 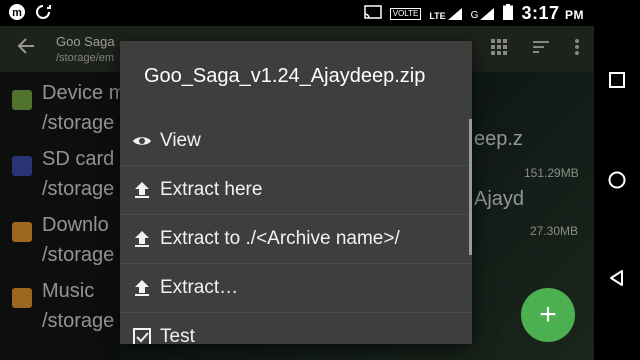 I want to click on back-triangle-icon, so click(x=617, y=278).